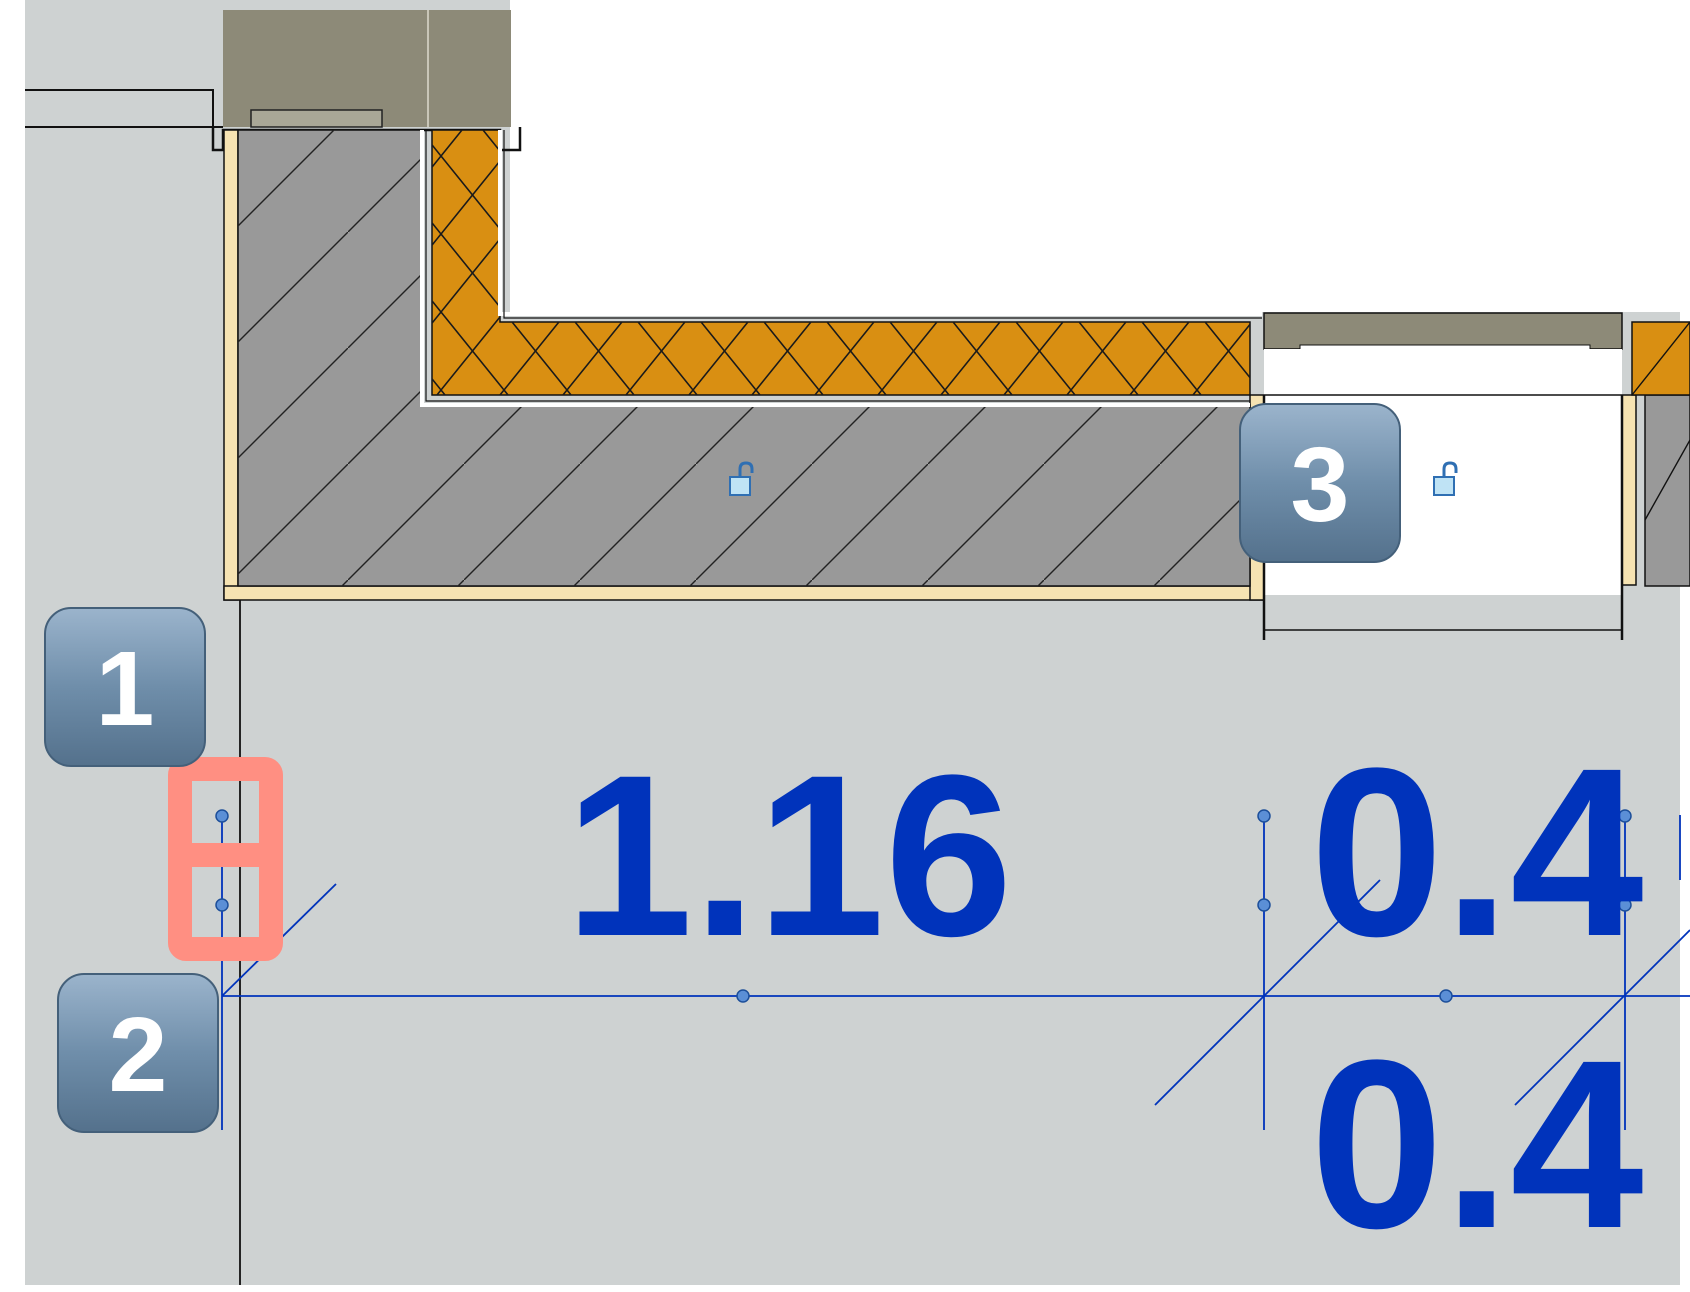 Image resolution: width=1690 pixels, height=1292 pixels. I want to click on dimension-label-left: 1.16, so click(789, 855).